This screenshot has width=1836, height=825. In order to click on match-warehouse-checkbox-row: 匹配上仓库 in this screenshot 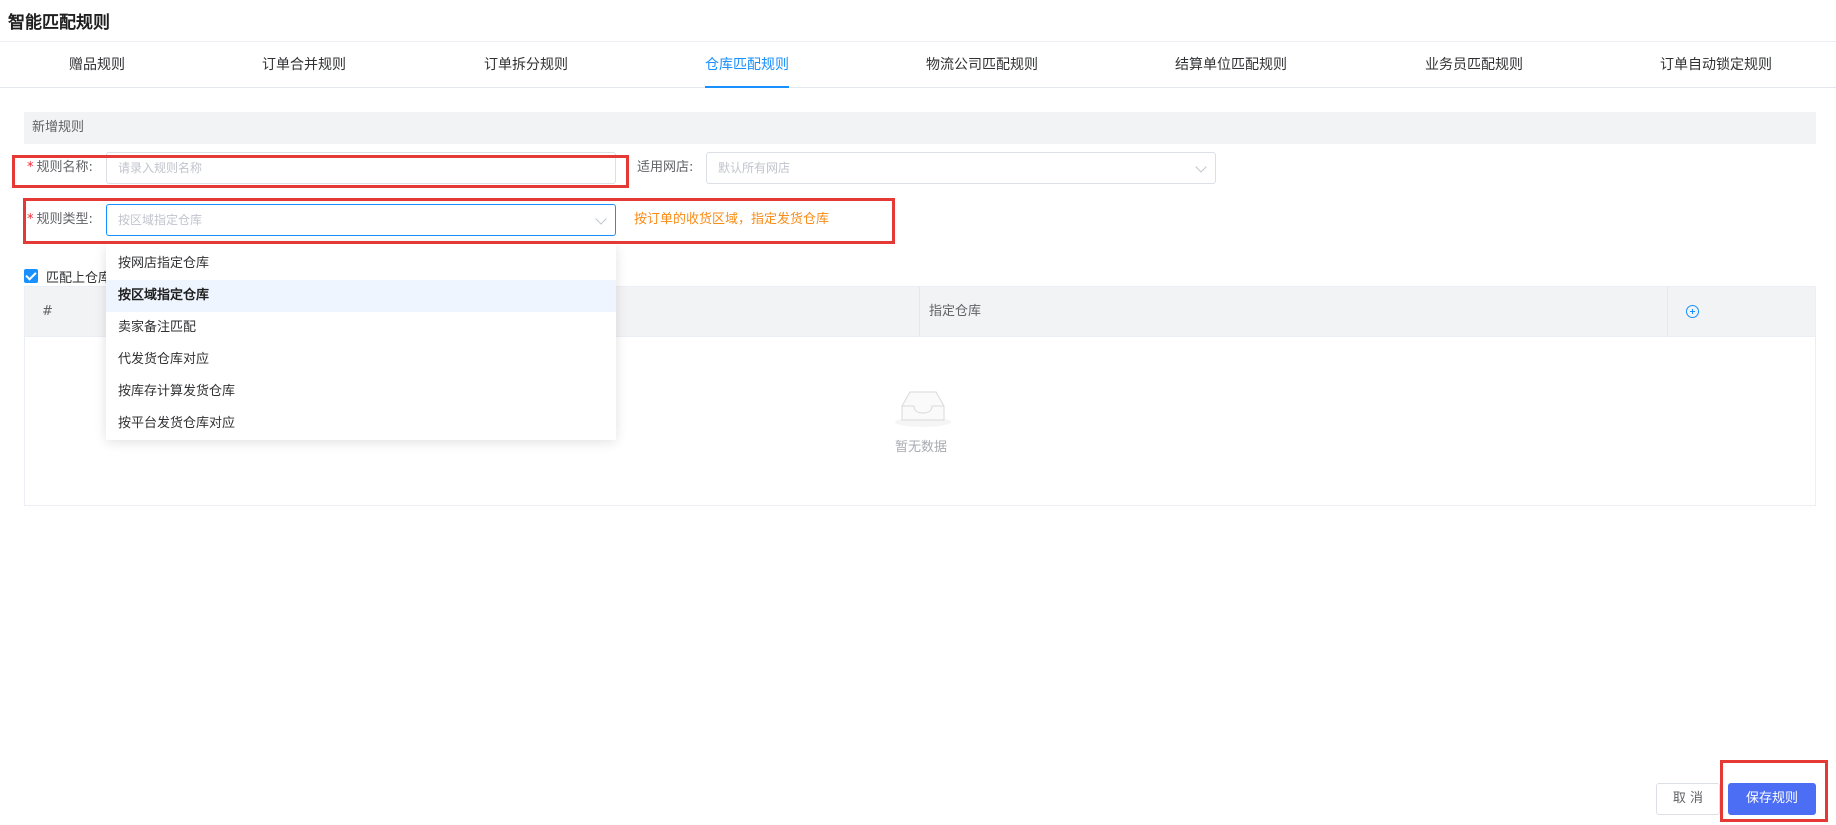, I will do `click(67, 276)`.